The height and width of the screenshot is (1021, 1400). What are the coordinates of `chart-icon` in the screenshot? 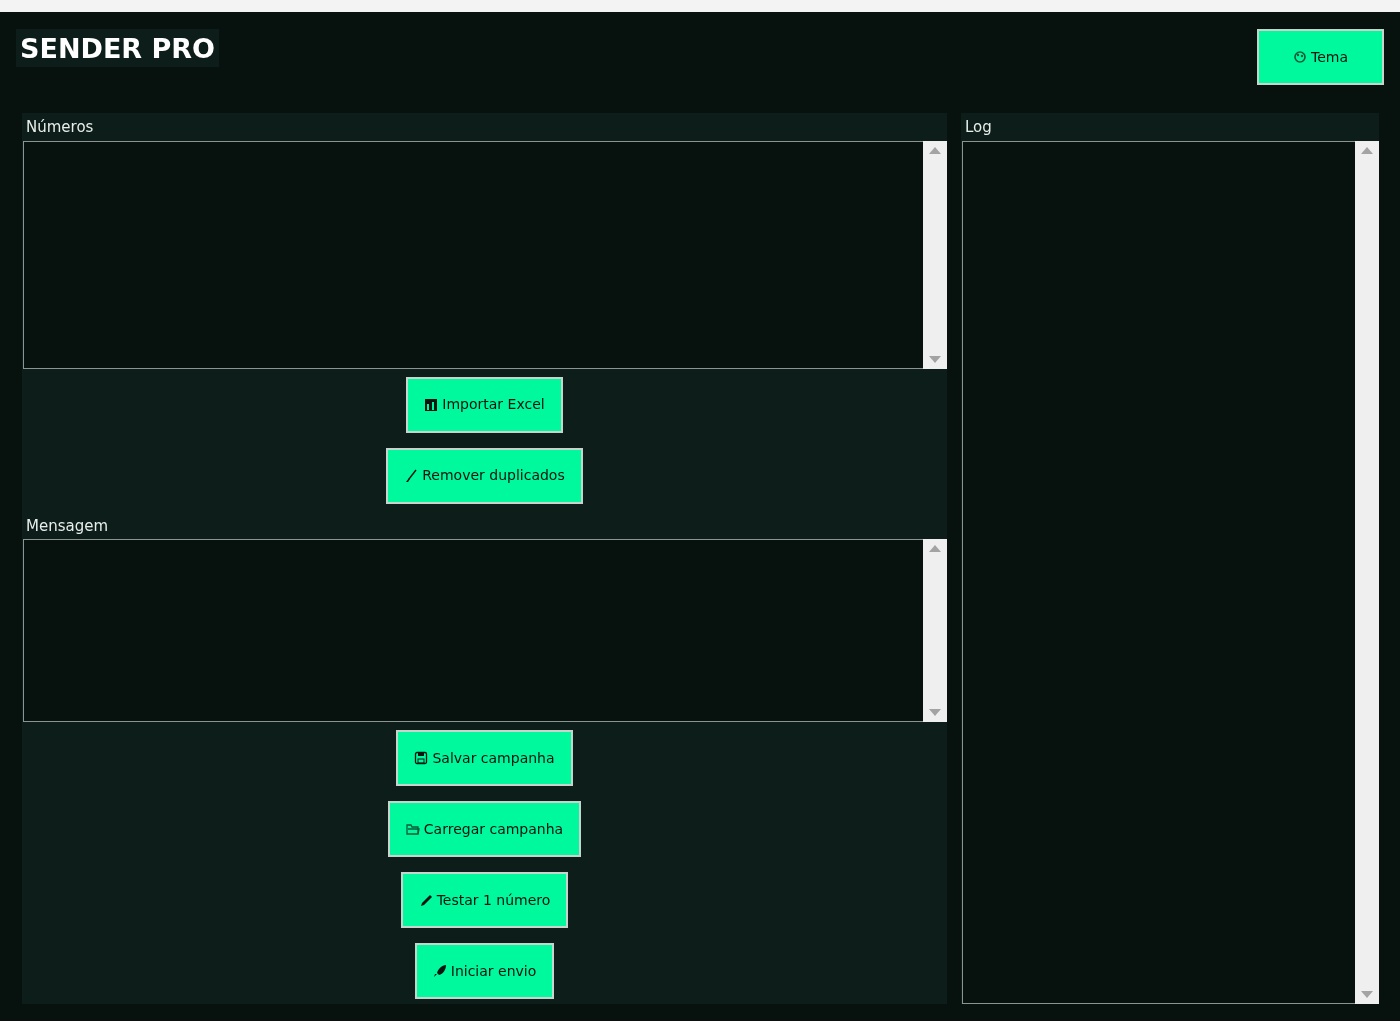 It's located at (431, 404).